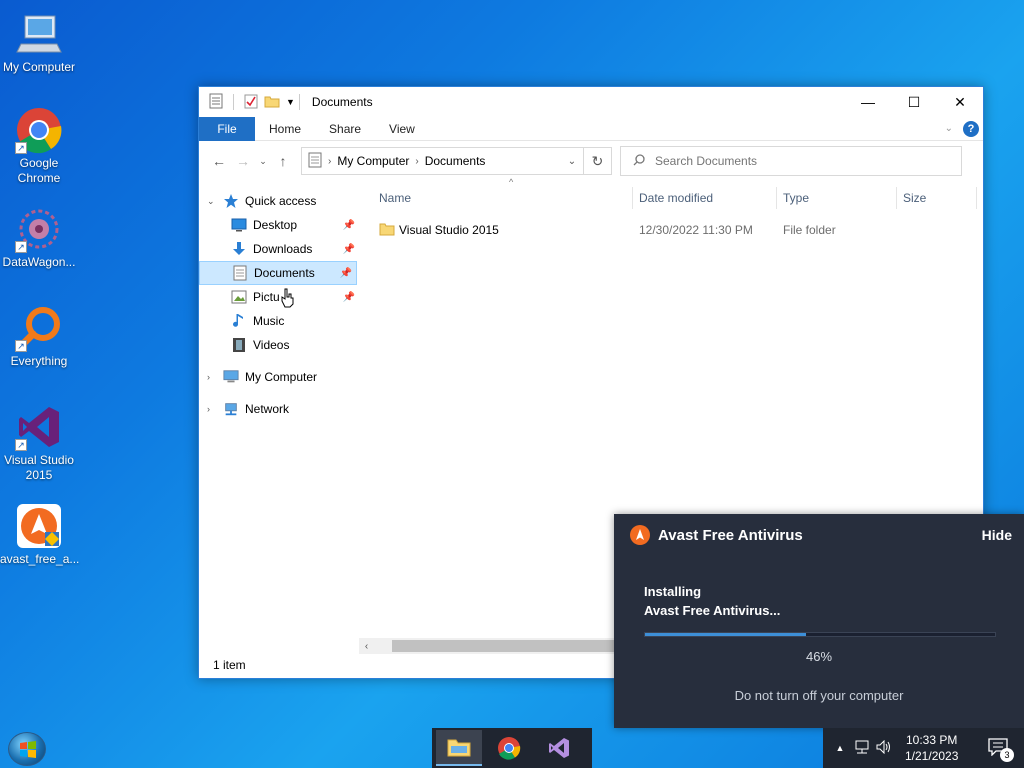 The height and width of the screenshot is (768, 1024). I want to click on search-box, so click(791, 161).